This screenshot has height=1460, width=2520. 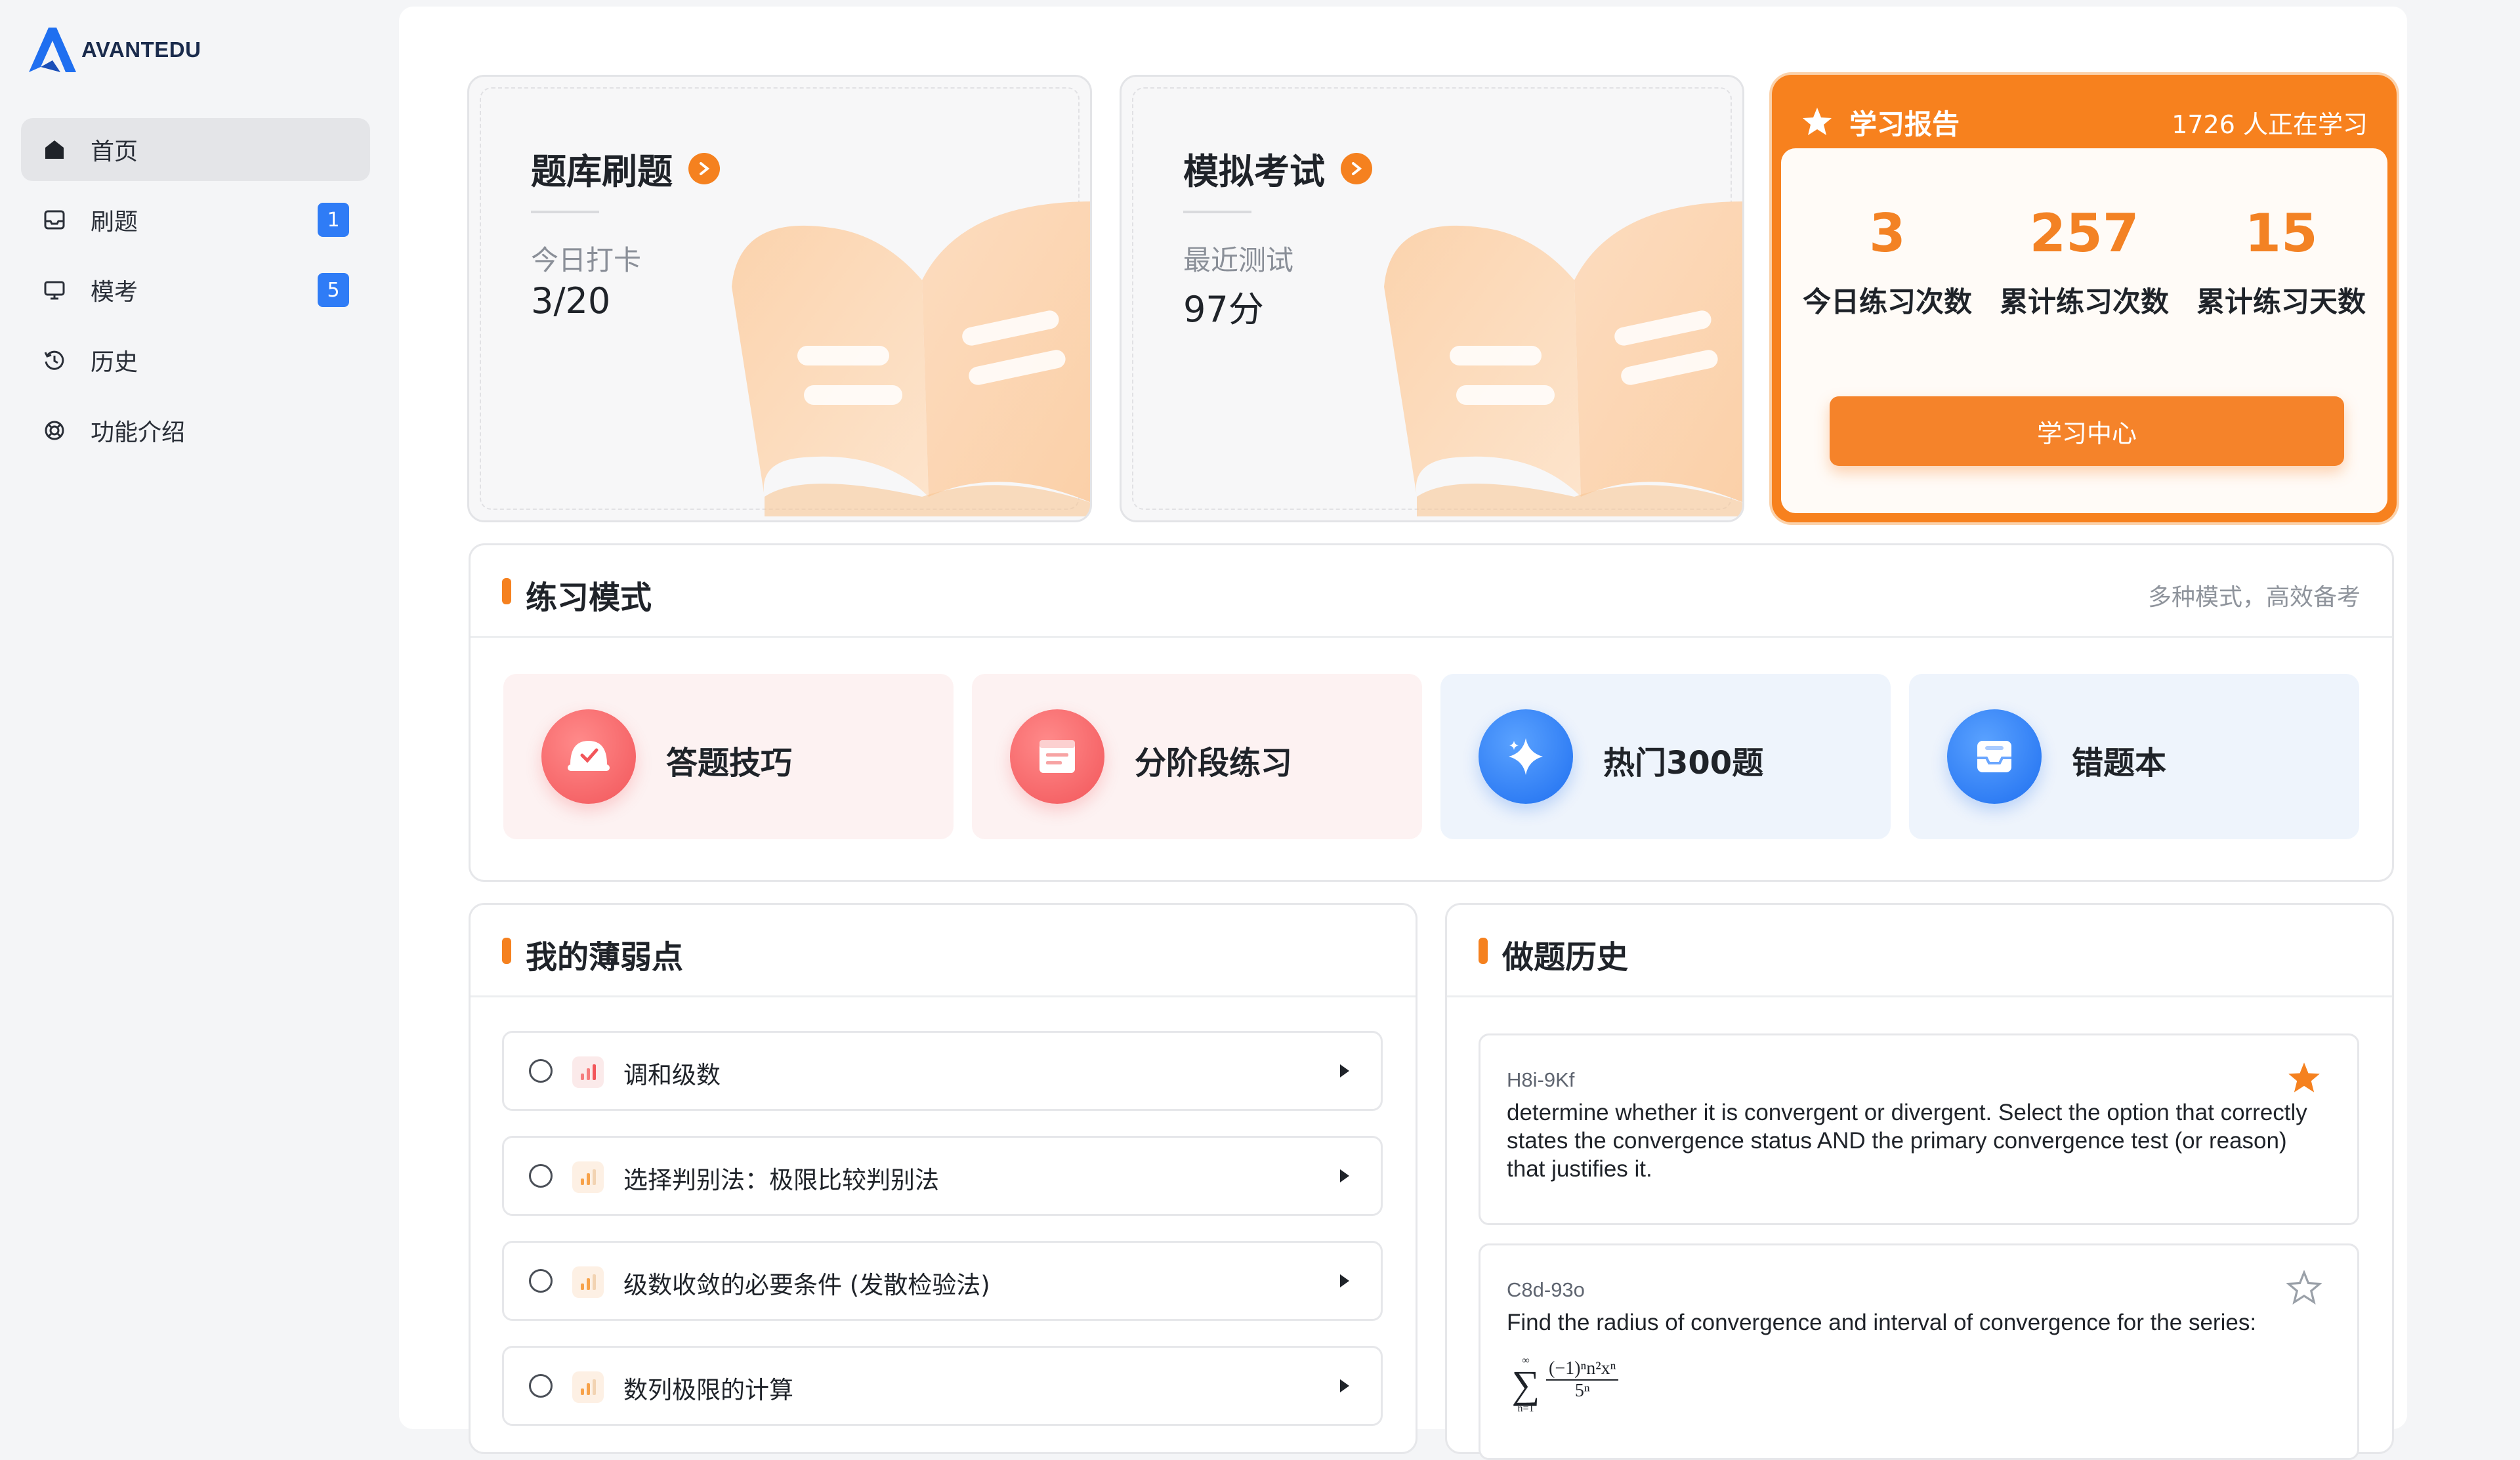 What do you see at coordinates (54, 219) in the screenshot?
I see `inbox-icon` at bounding box center [54, 219].